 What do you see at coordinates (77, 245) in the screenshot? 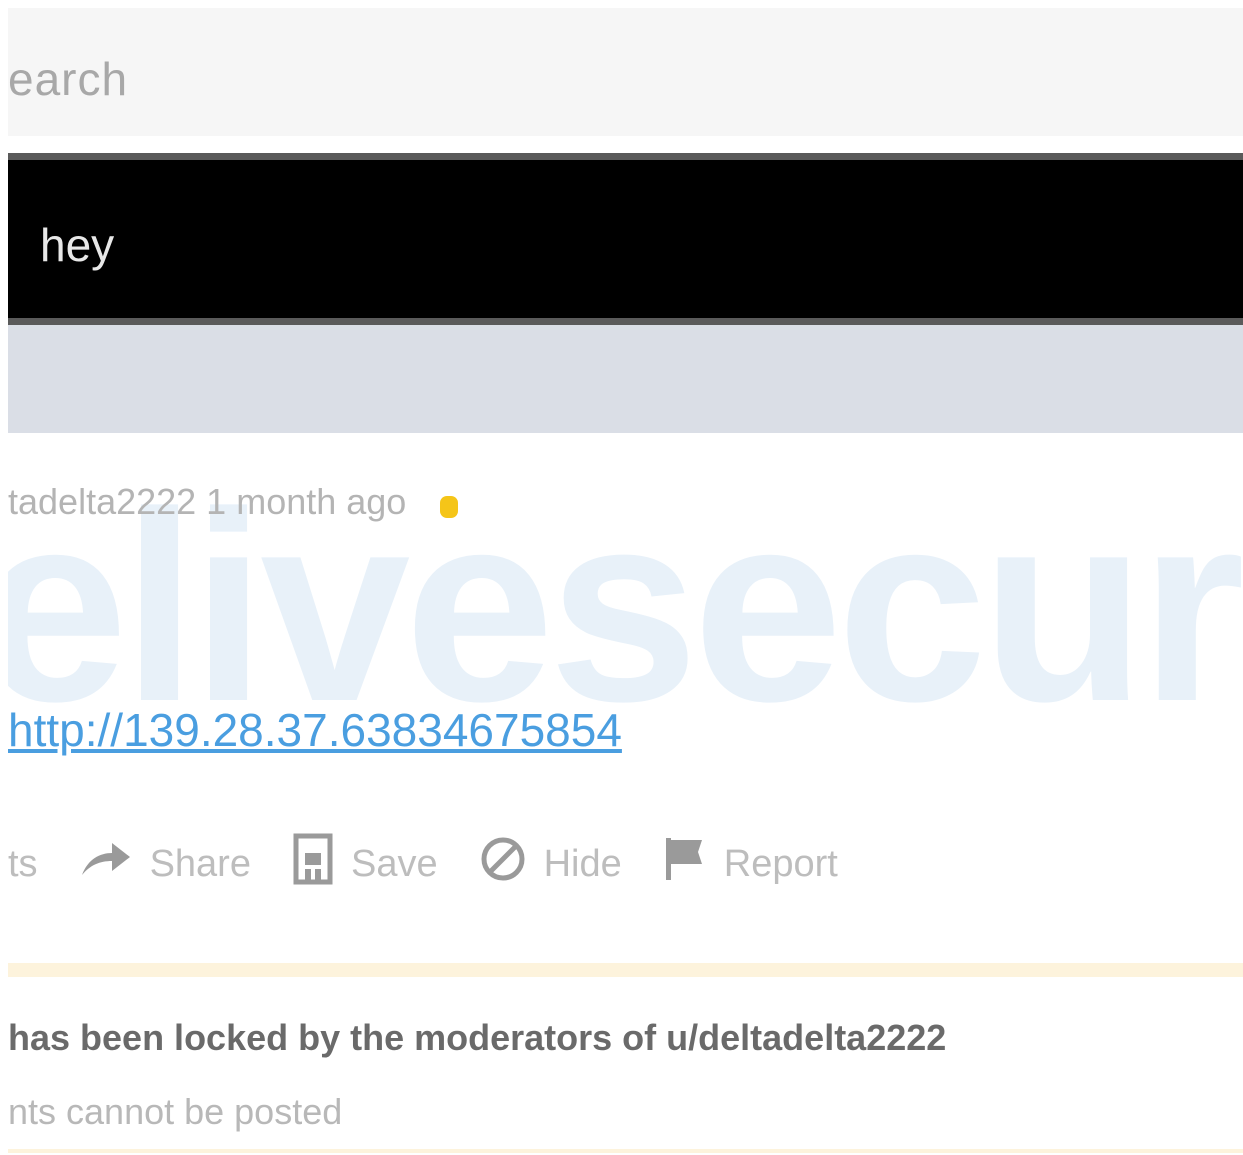
I see `post-title: hey` at bounding box center [77, 245].